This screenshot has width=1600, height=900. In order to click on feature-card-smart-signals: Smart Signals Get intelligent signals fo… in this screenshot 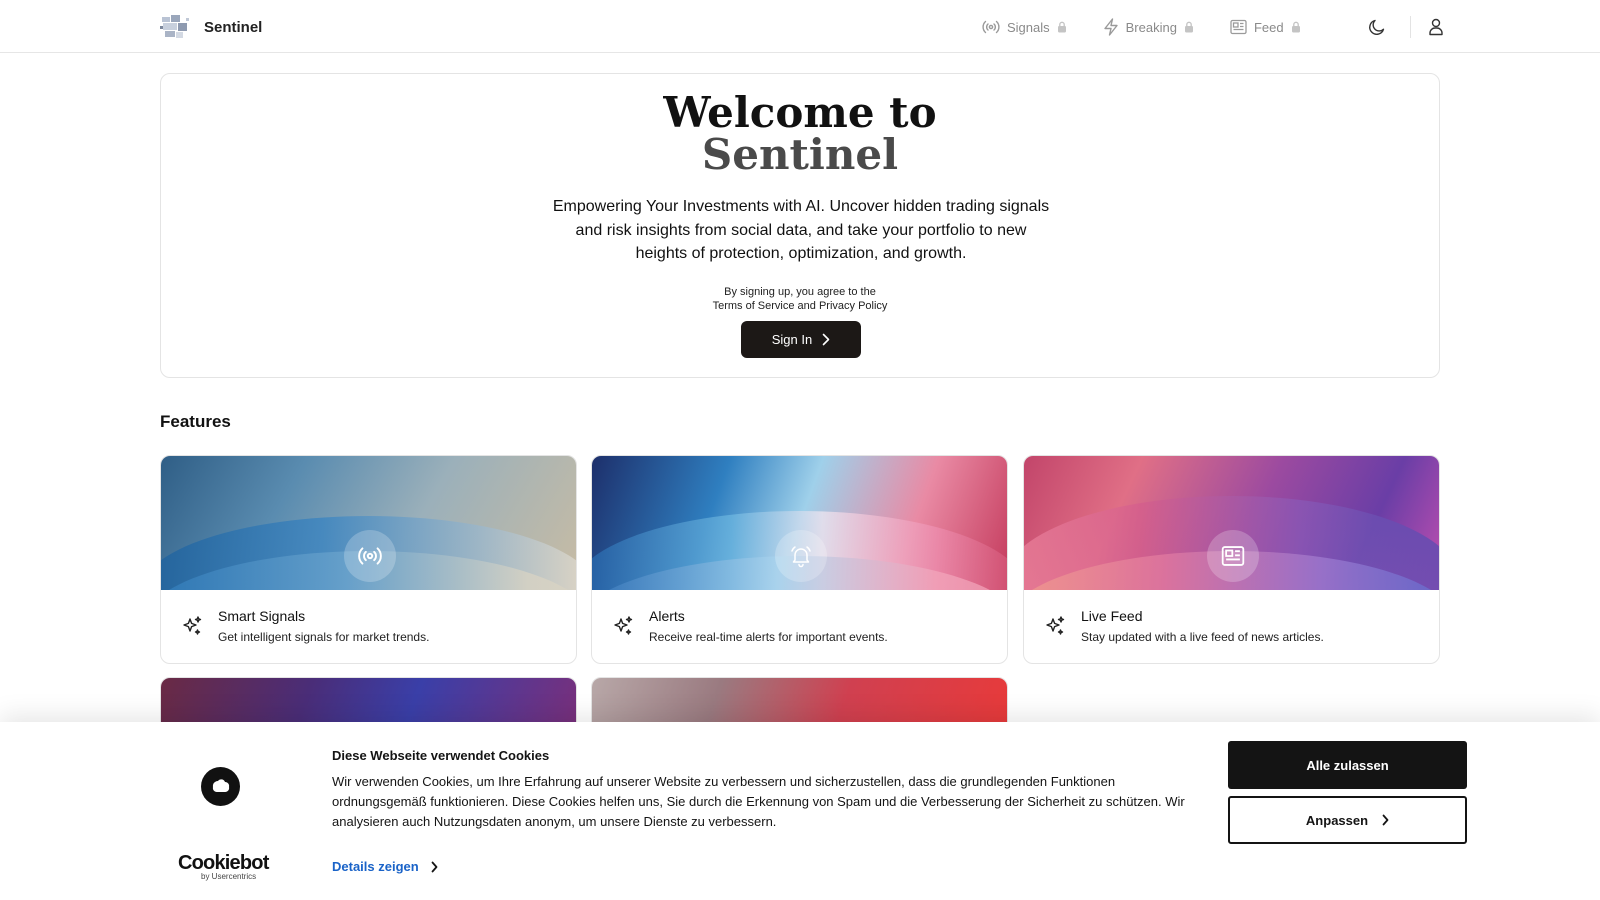, I will do `click(368, 559)`.